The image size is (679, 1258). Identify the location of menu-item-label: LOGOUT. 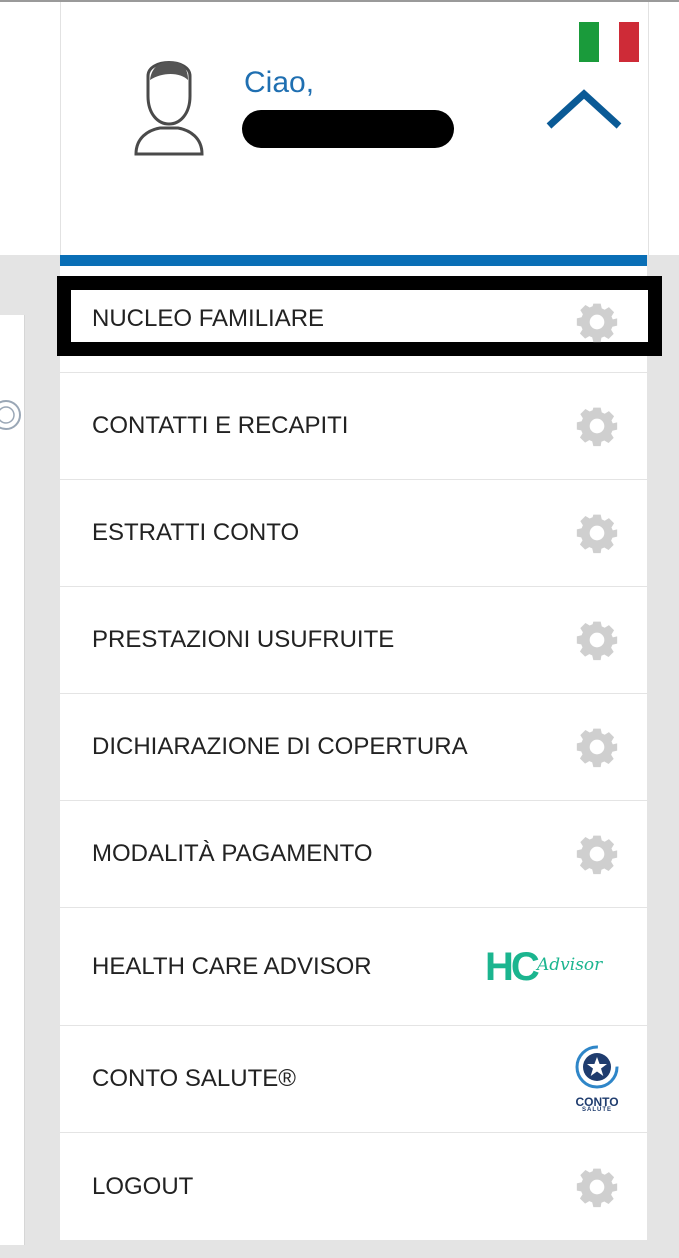
(143, 1186).